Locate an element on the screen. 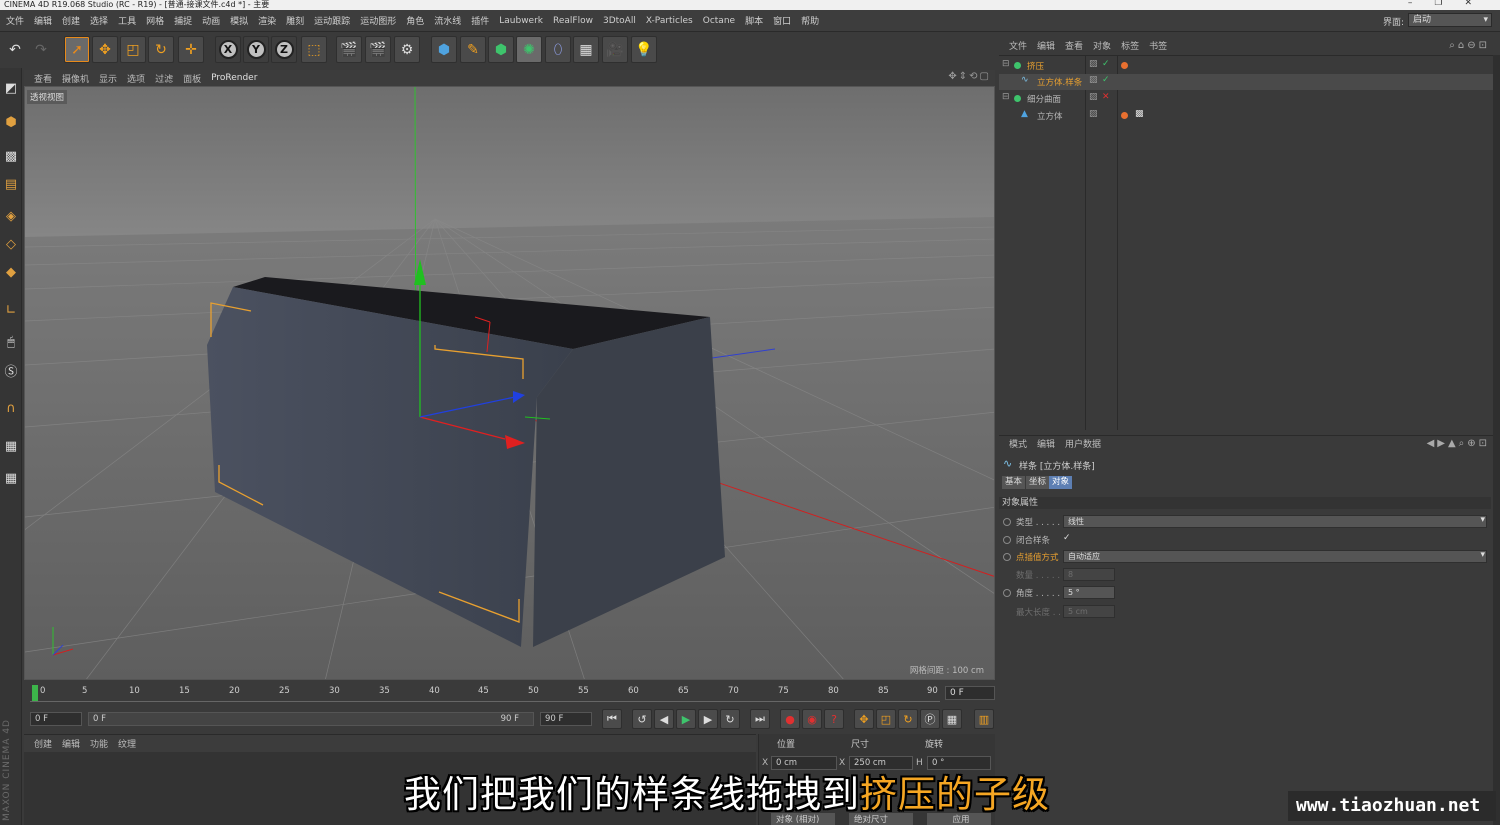 Image resolution: width=1500 pixels, height=825 pixels. range-end-field: 90 F is located at coordinates (566, 719).